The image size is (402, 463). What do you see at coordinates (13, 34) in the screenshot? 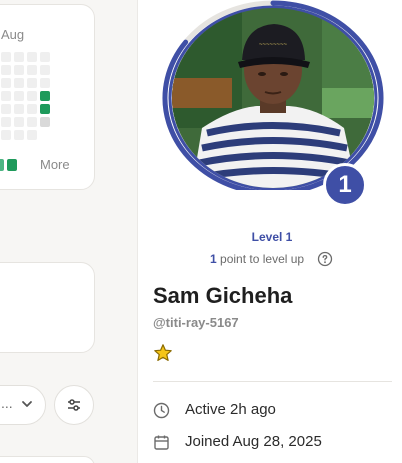
I see `month-label: Aug` at bounding box center [13, 34].